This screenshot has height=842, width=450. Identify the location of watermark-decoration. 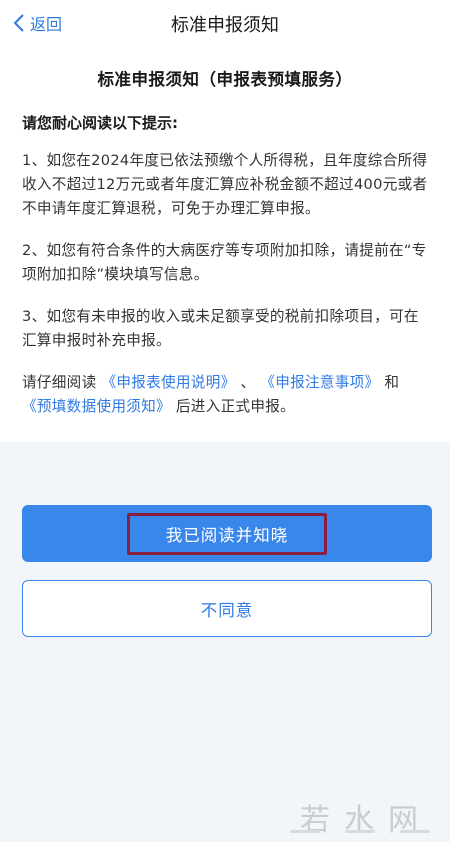
(360, 833).